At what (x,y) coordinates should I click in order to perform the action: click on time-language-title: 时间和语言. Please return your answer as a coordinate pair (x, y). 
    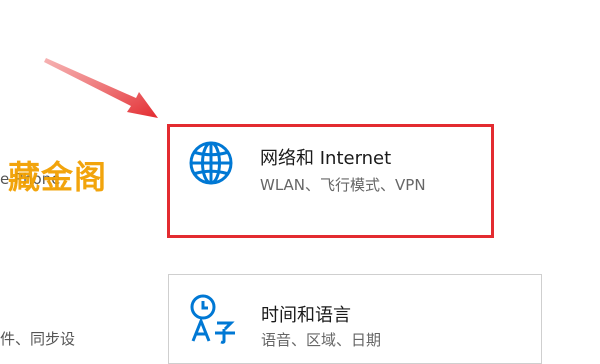
    Looking at the image, I should click on (306, 315).